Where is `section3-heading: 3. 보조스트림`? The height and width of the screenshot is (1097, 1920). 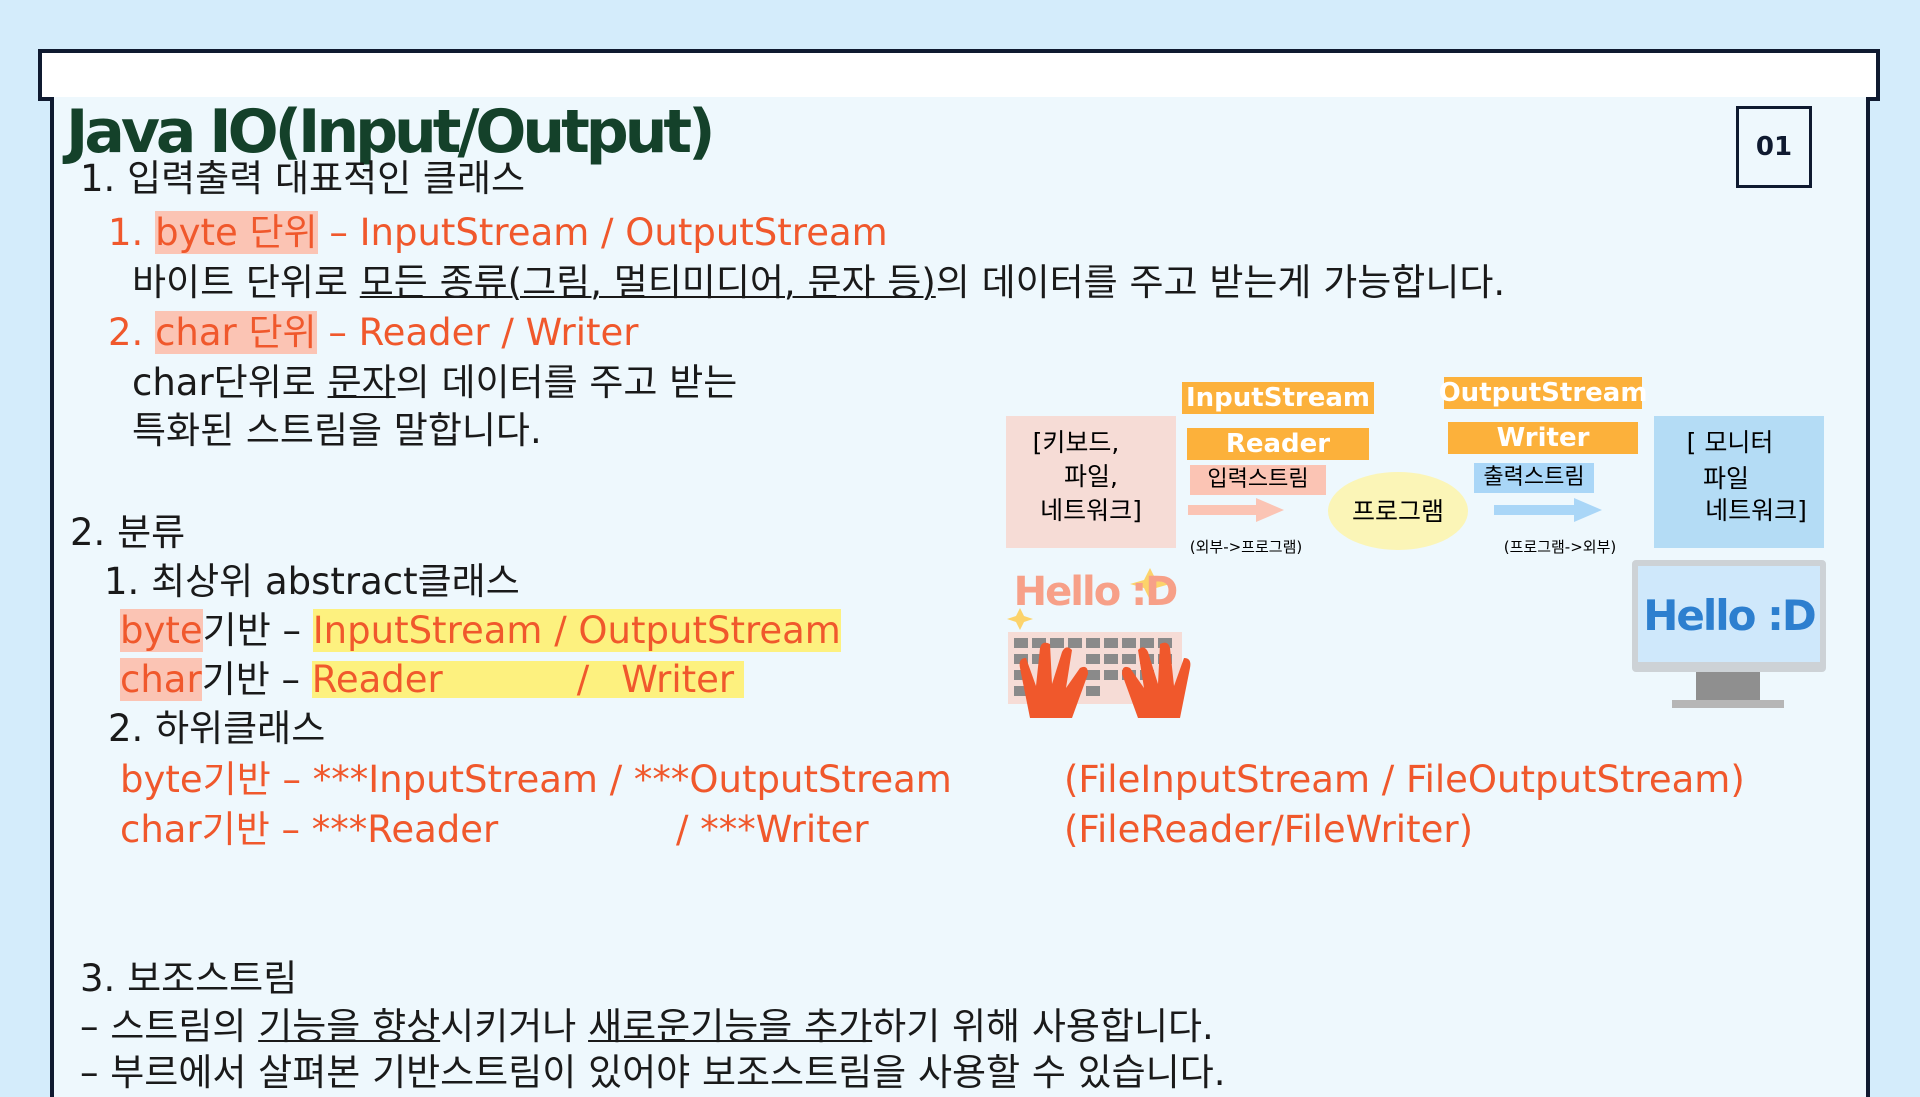 section3-heading: 3. 보조스트림 is located at coordinates (189, 978).